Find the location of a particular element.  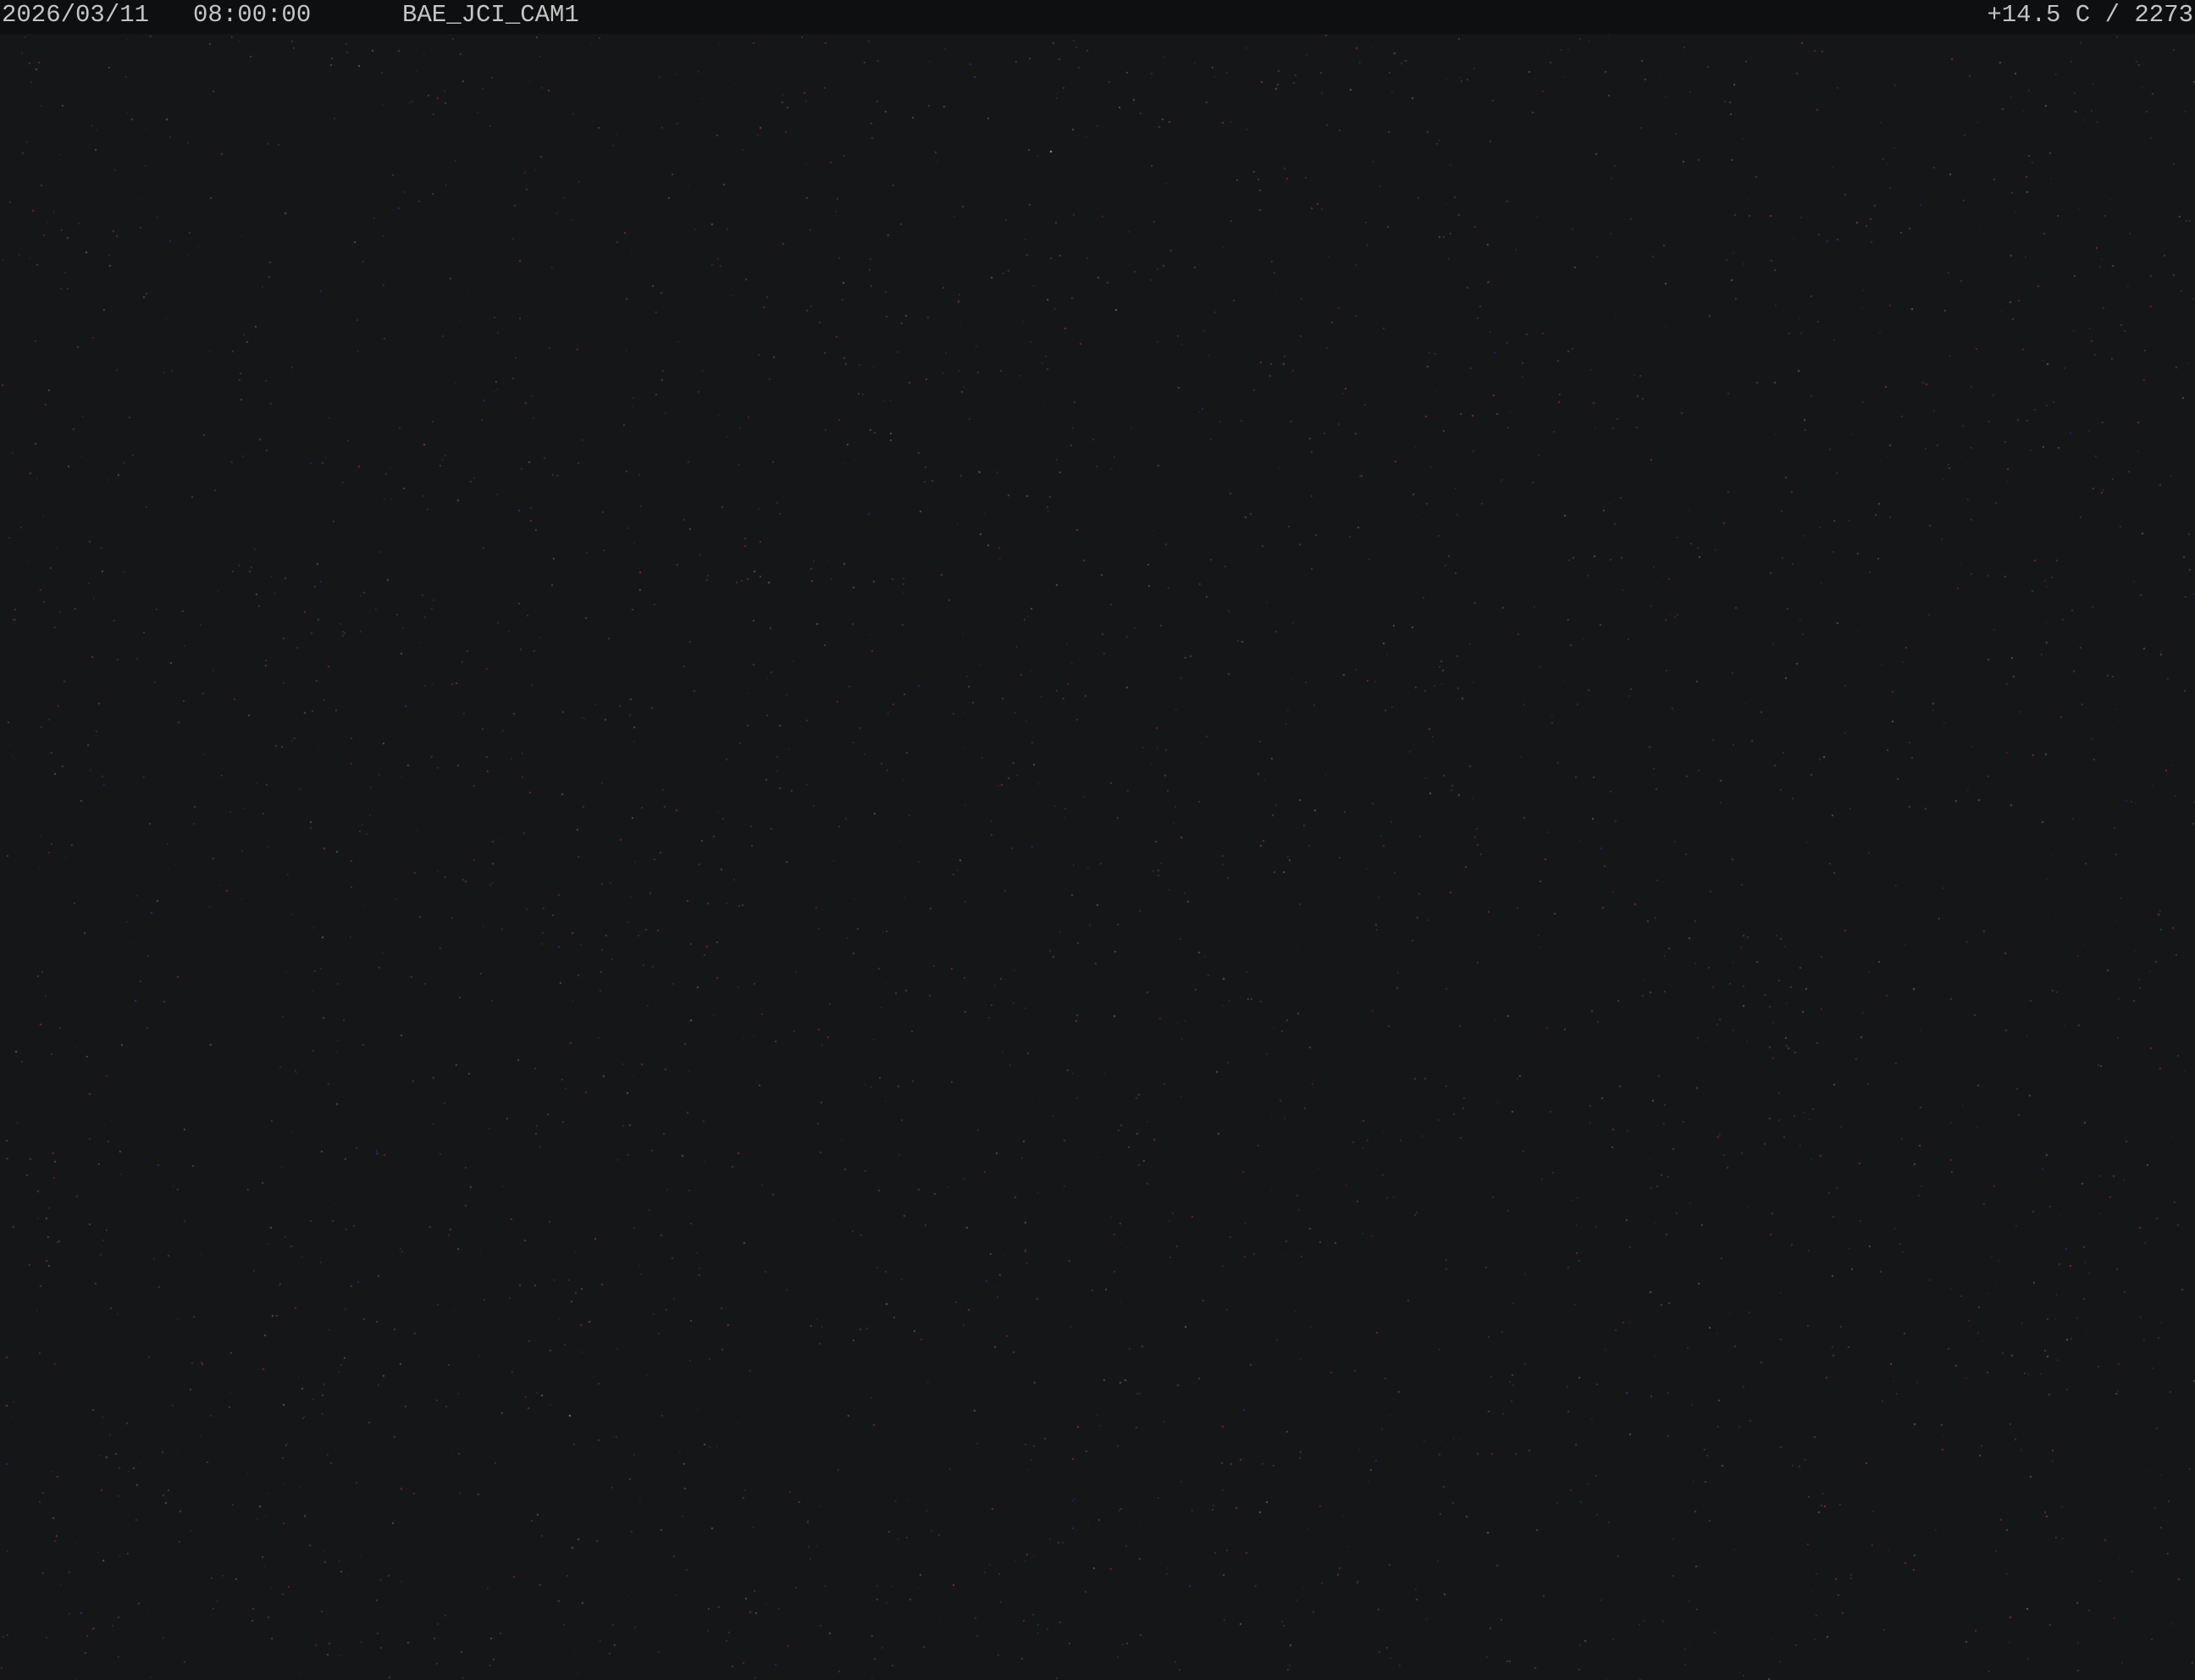

overlay-temperature-status: +14.5 C / 2273 is located at coordinates (2090, 15).